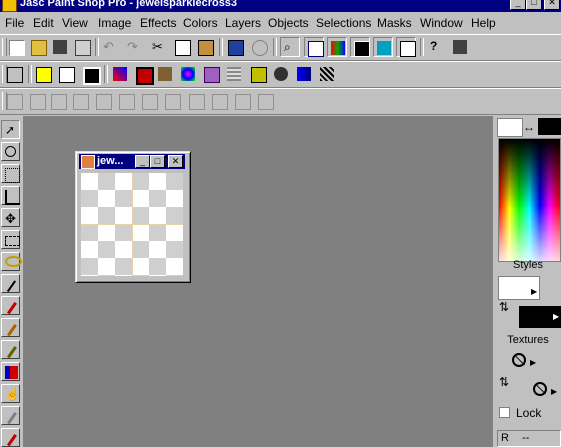 The height and width of the screenshot is (447, 561). I want to click on open-button, so click(38, 47).